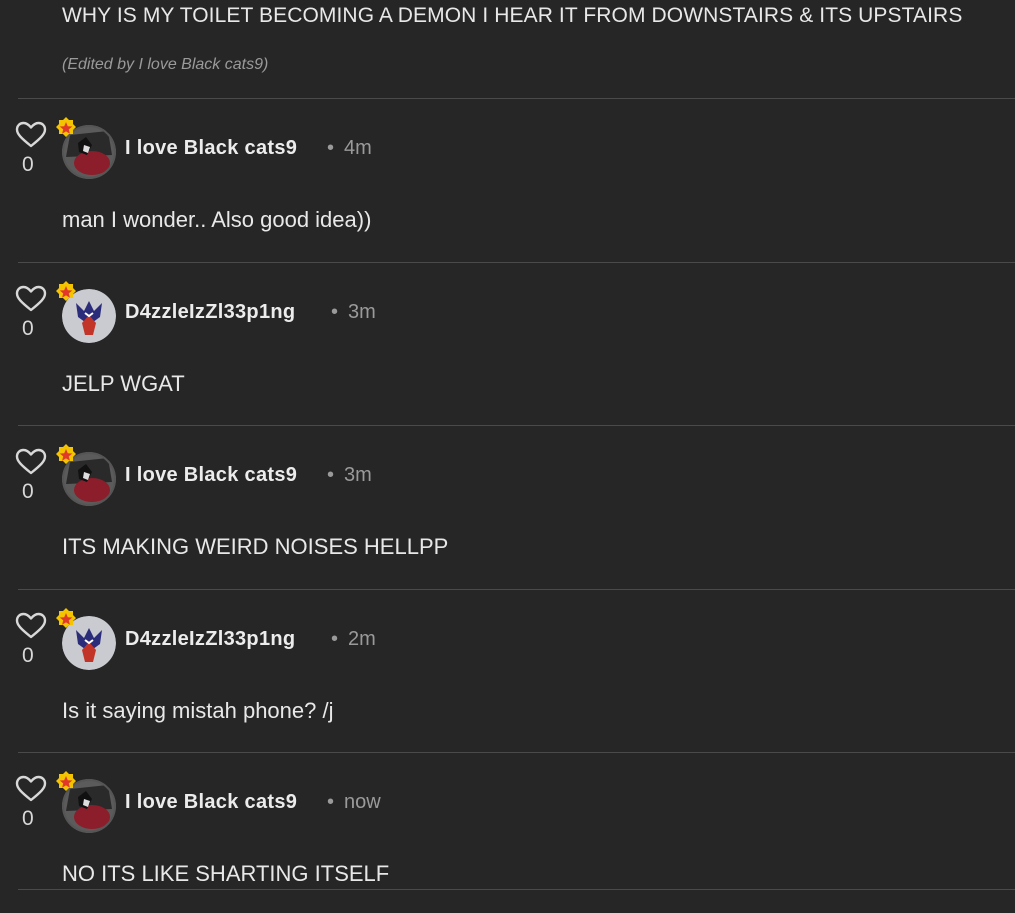 Image resolution: width=1015 pixels, height=913 pixels. I want to click on comment-text: JELP WGAT, so click(123, 383).